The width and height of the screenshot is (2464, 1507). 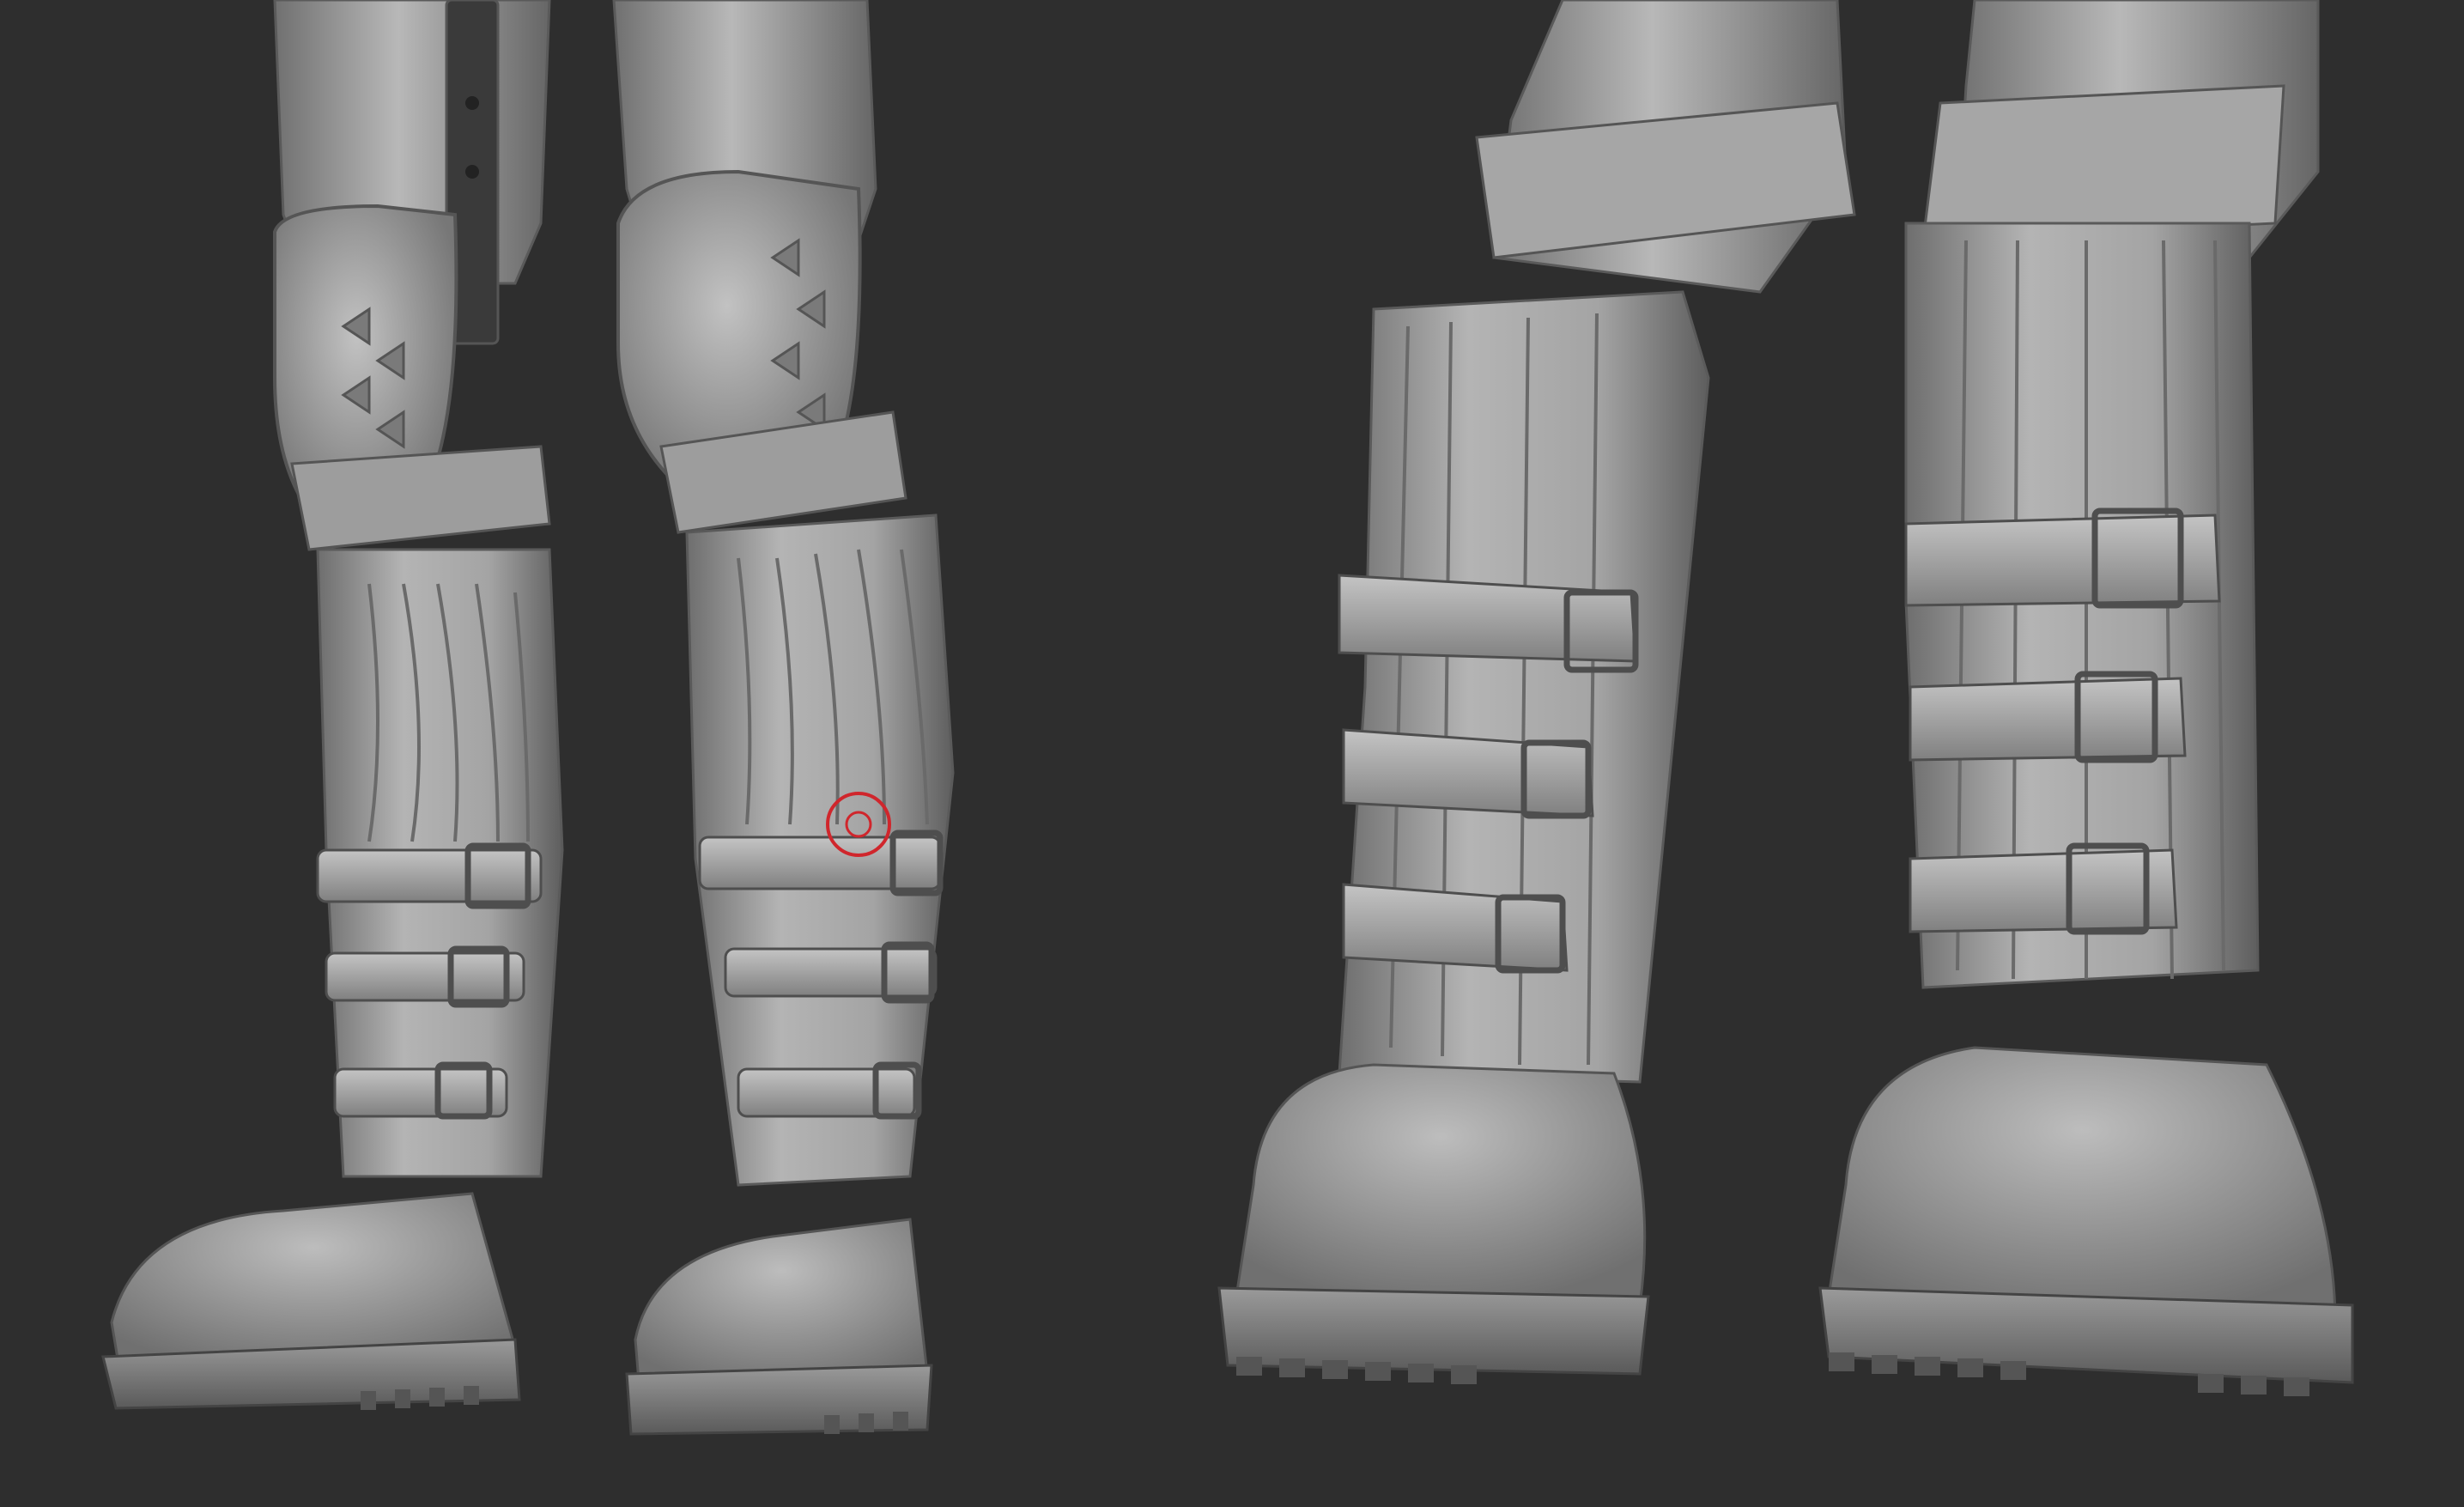 I want to click on buckle-straps, so click(x=2062, y=723).